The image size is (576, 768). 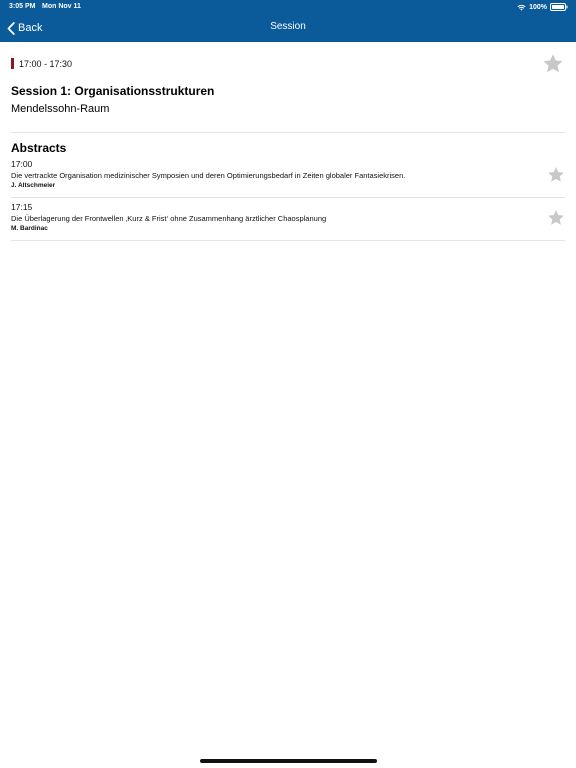 I want to click on time-accent-bar, so click(x=12, y=63).